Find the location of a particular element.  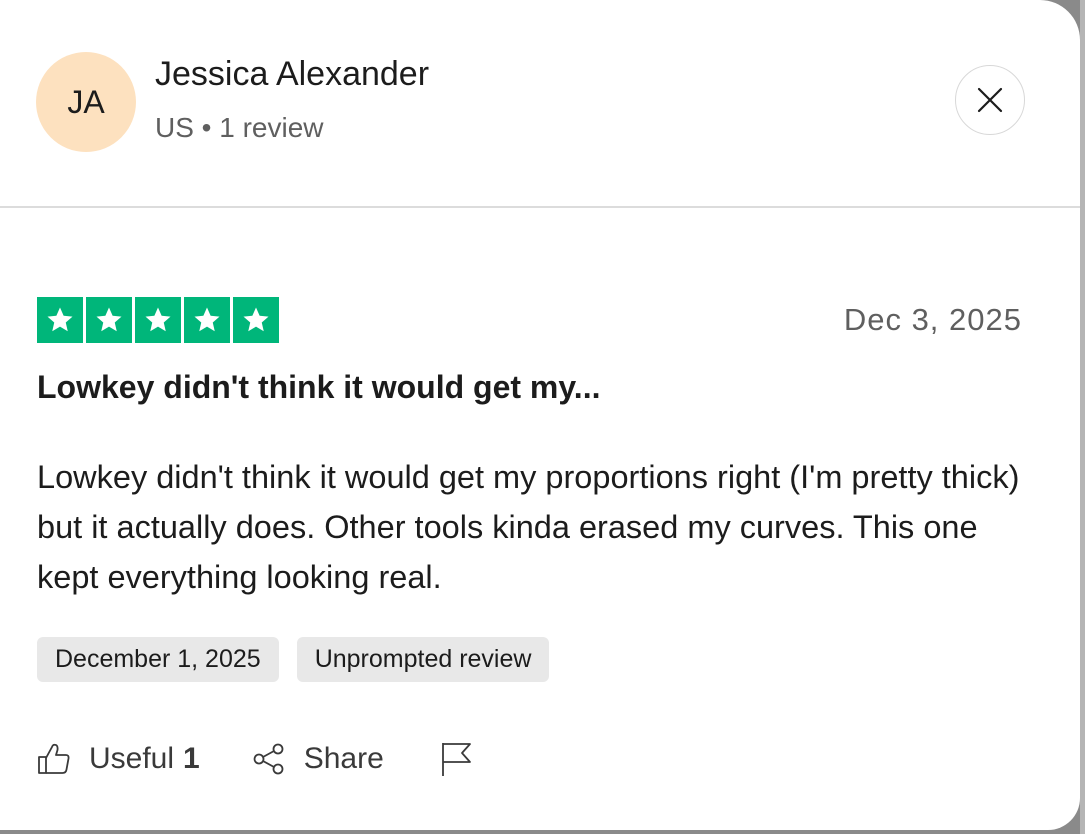

close-button is located at coordinates (990, 100).